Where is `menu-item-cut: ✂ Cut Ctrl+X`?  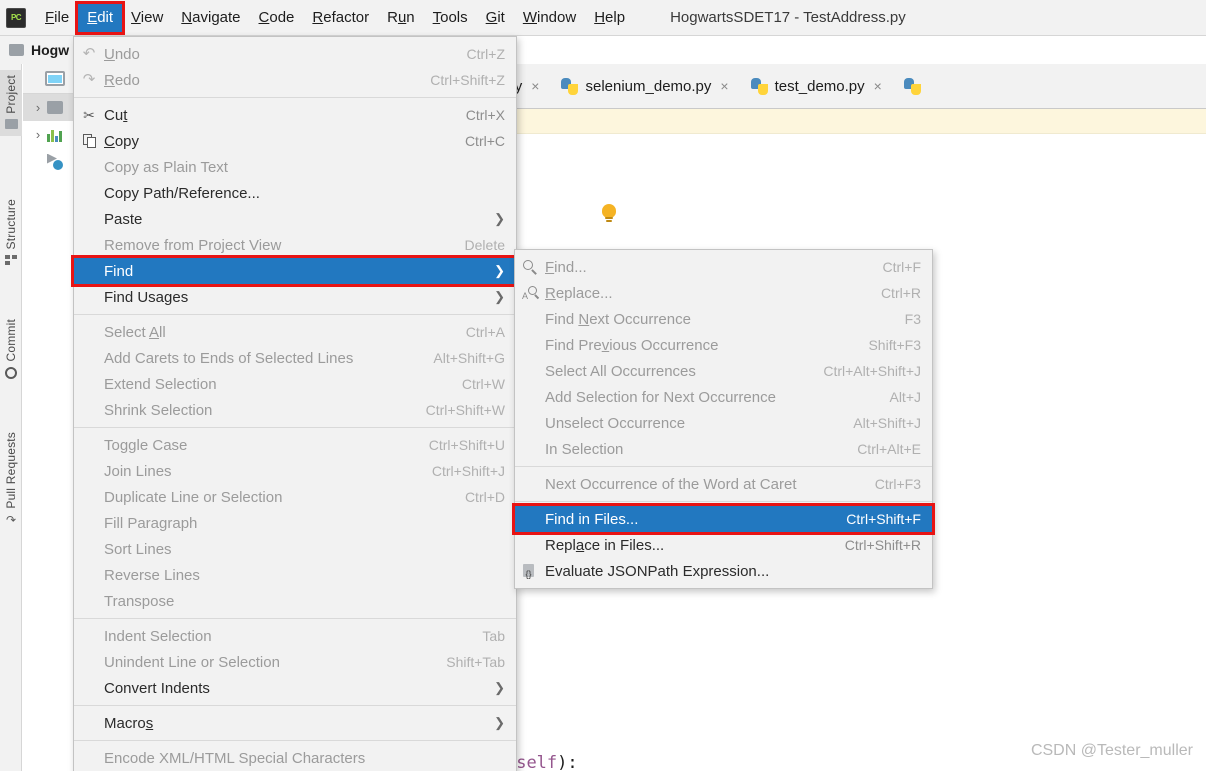
menu-item-cut: ✂ Cut Ctrl+X is located at coordinates (295, 115).